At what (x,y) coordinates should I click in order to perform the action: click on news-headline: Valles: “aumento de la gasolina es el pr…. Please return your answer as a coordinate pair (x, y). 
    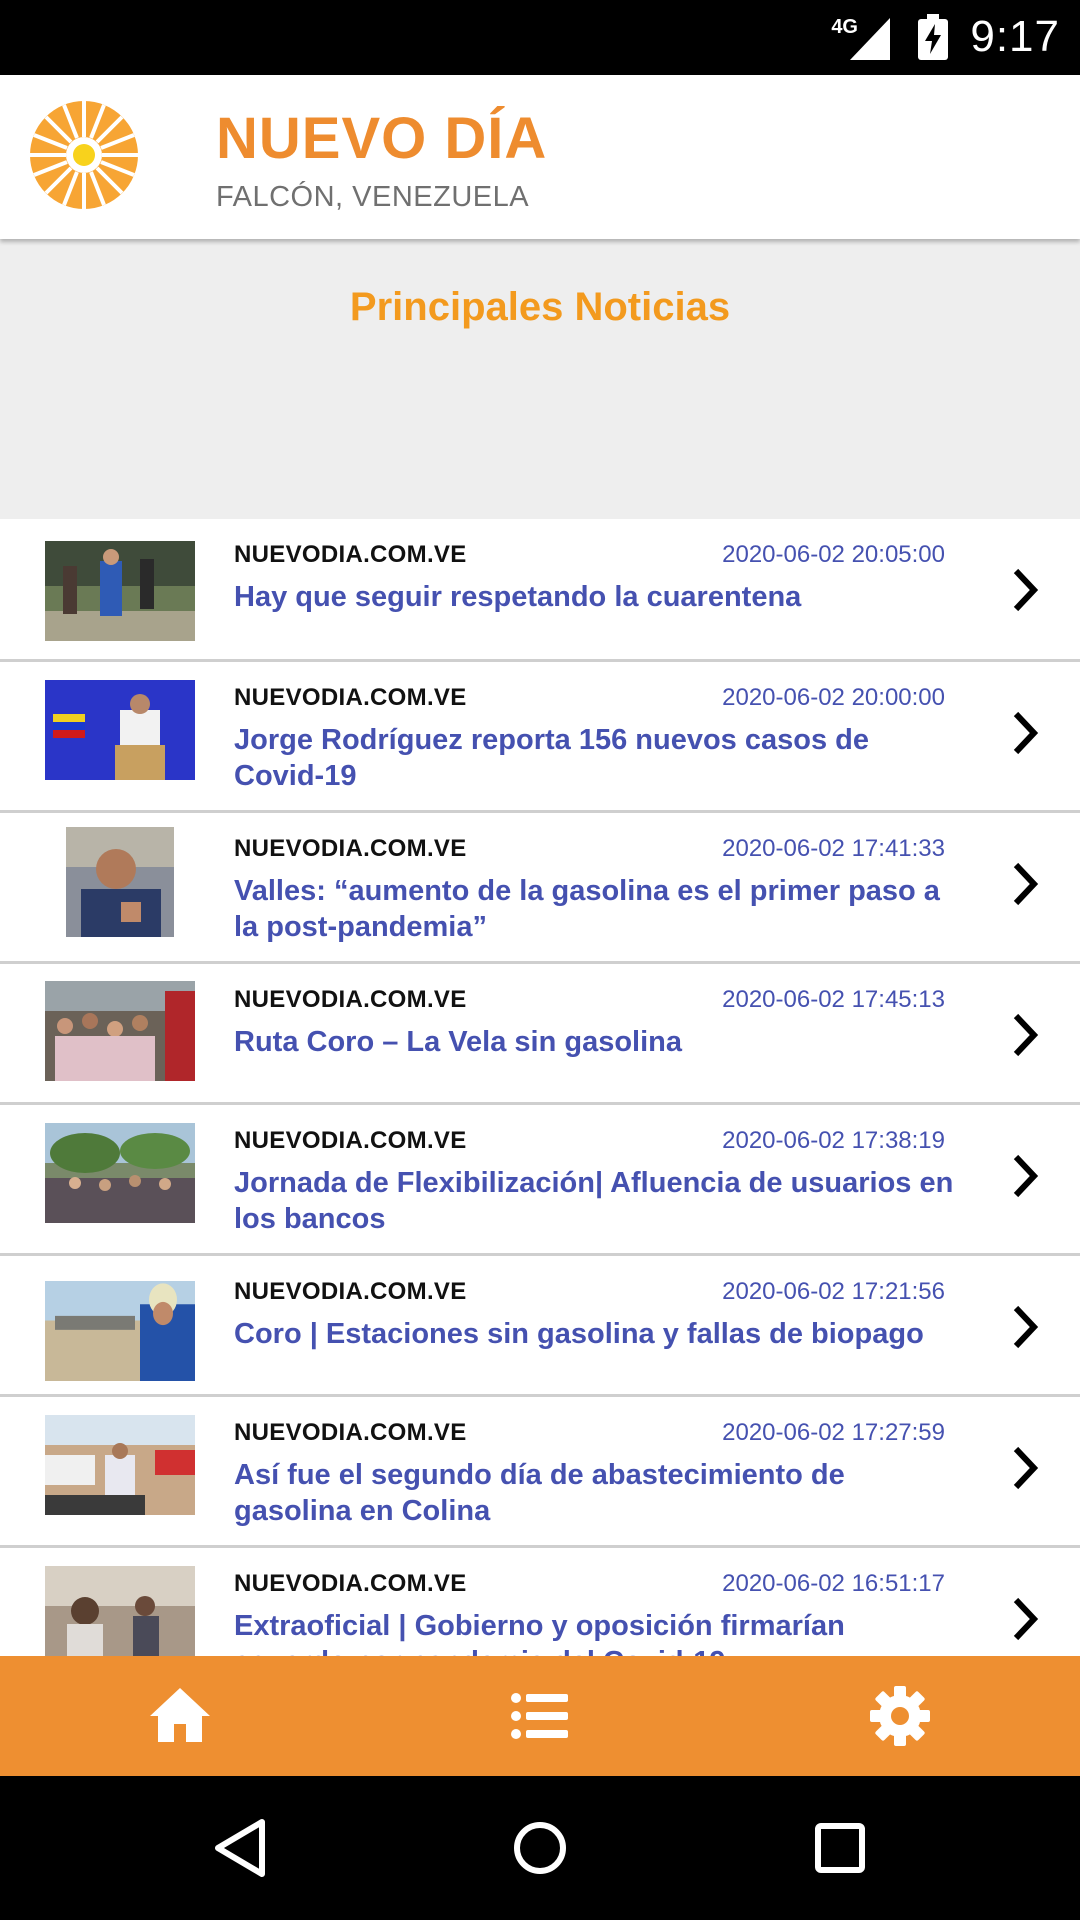
    Looking at the image, I should click on (594, 909).